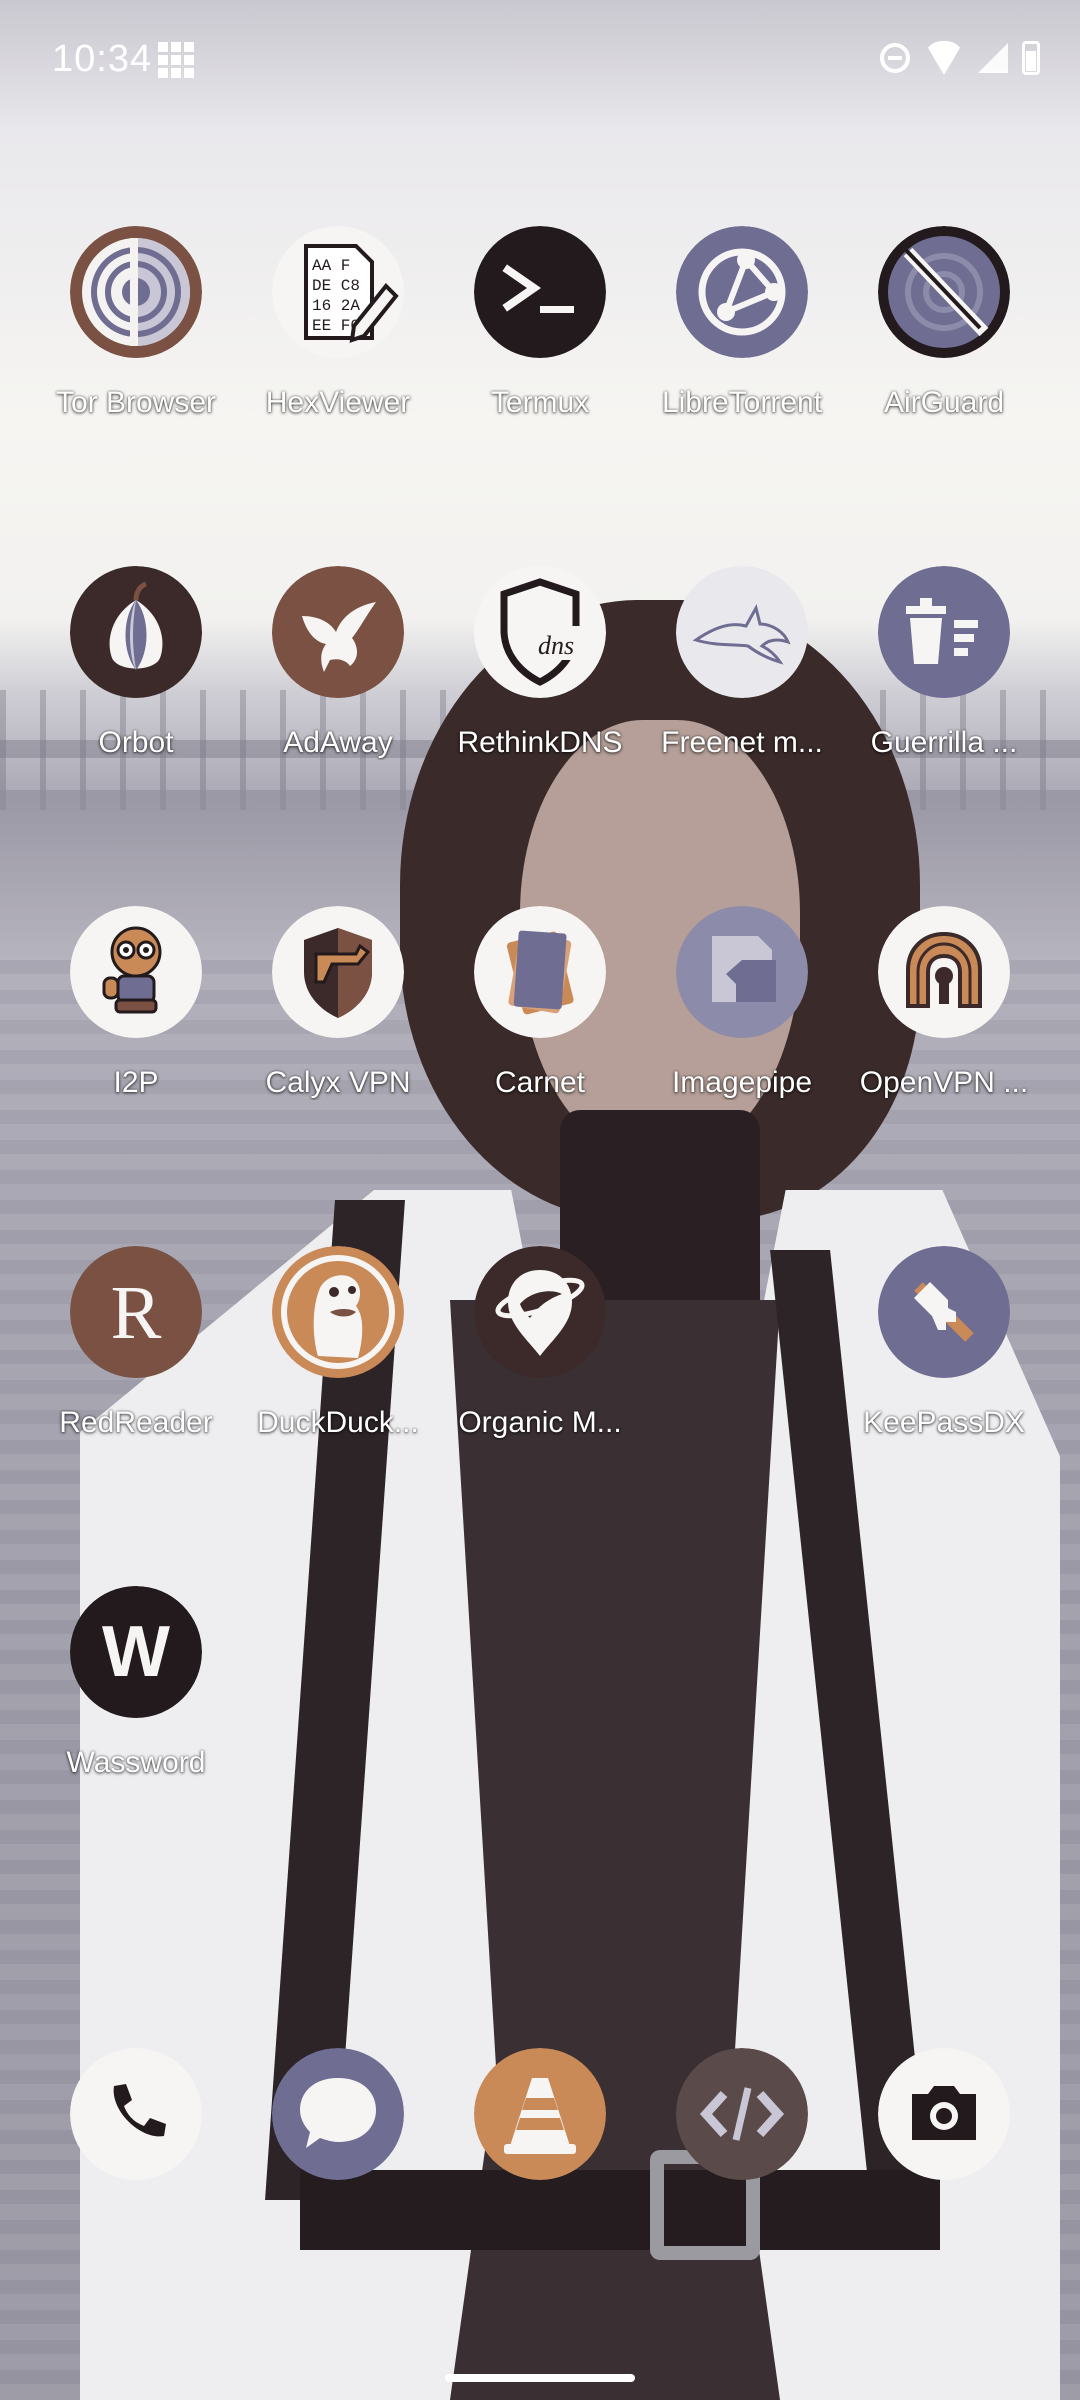 The height and width of the screenshot is (2400, 1080). I want to click on app-label: HexViewer, so click(338, 402).